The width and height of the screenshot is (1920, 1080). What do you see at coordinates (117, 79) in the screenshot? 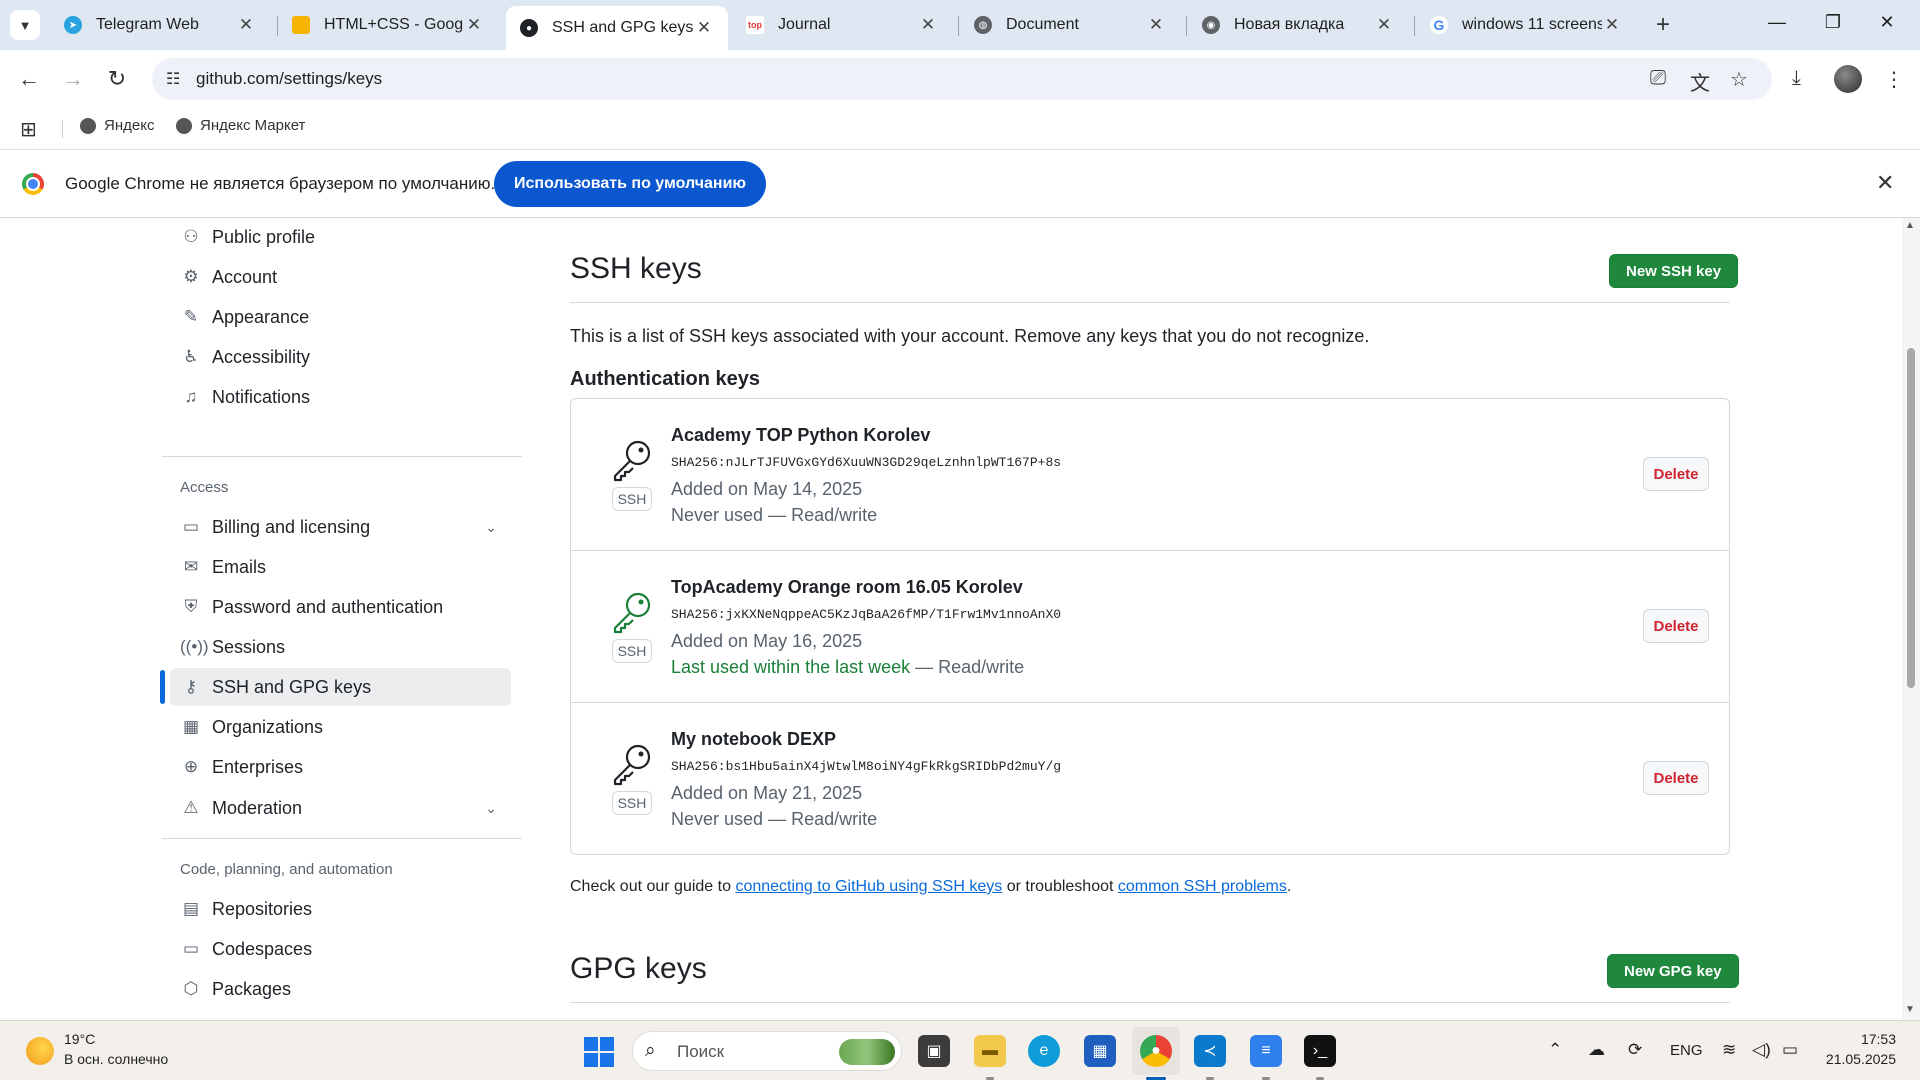
I see `reload-icon: ↻` at bounding box center [117, 79].